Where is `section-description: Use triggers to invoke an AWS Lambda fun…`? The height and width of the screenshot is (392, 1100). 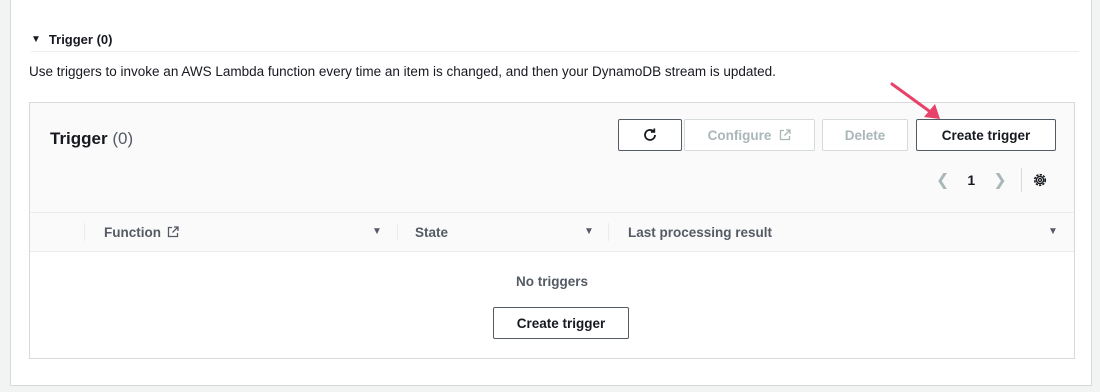
section-description: Use triggers to invoke an AWS Lambda fun… is located at coordinates (402, 71).